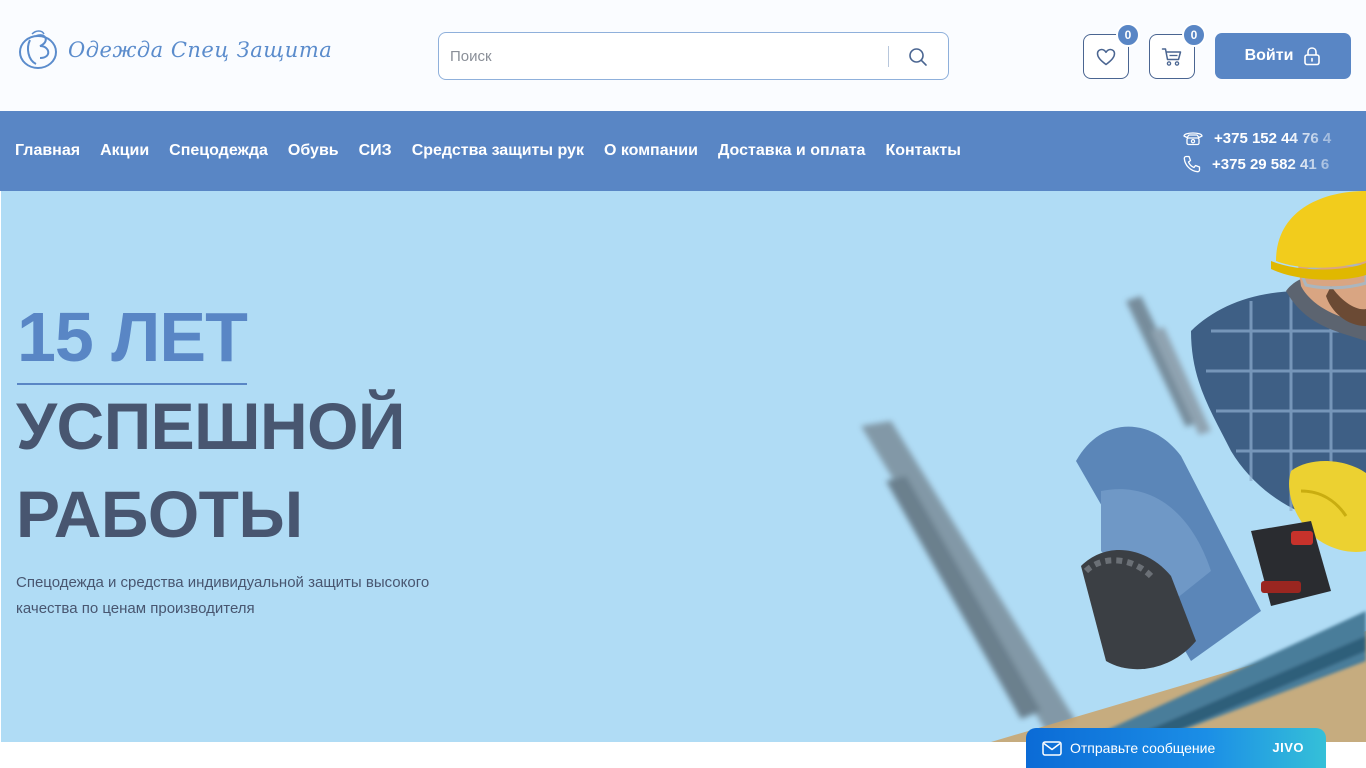 This screenshot has height=768, width=1366. Describe the element at coordinates (218, 151) in the screenshot. I see `nav-item-workwear: Спецодежда` at that location.